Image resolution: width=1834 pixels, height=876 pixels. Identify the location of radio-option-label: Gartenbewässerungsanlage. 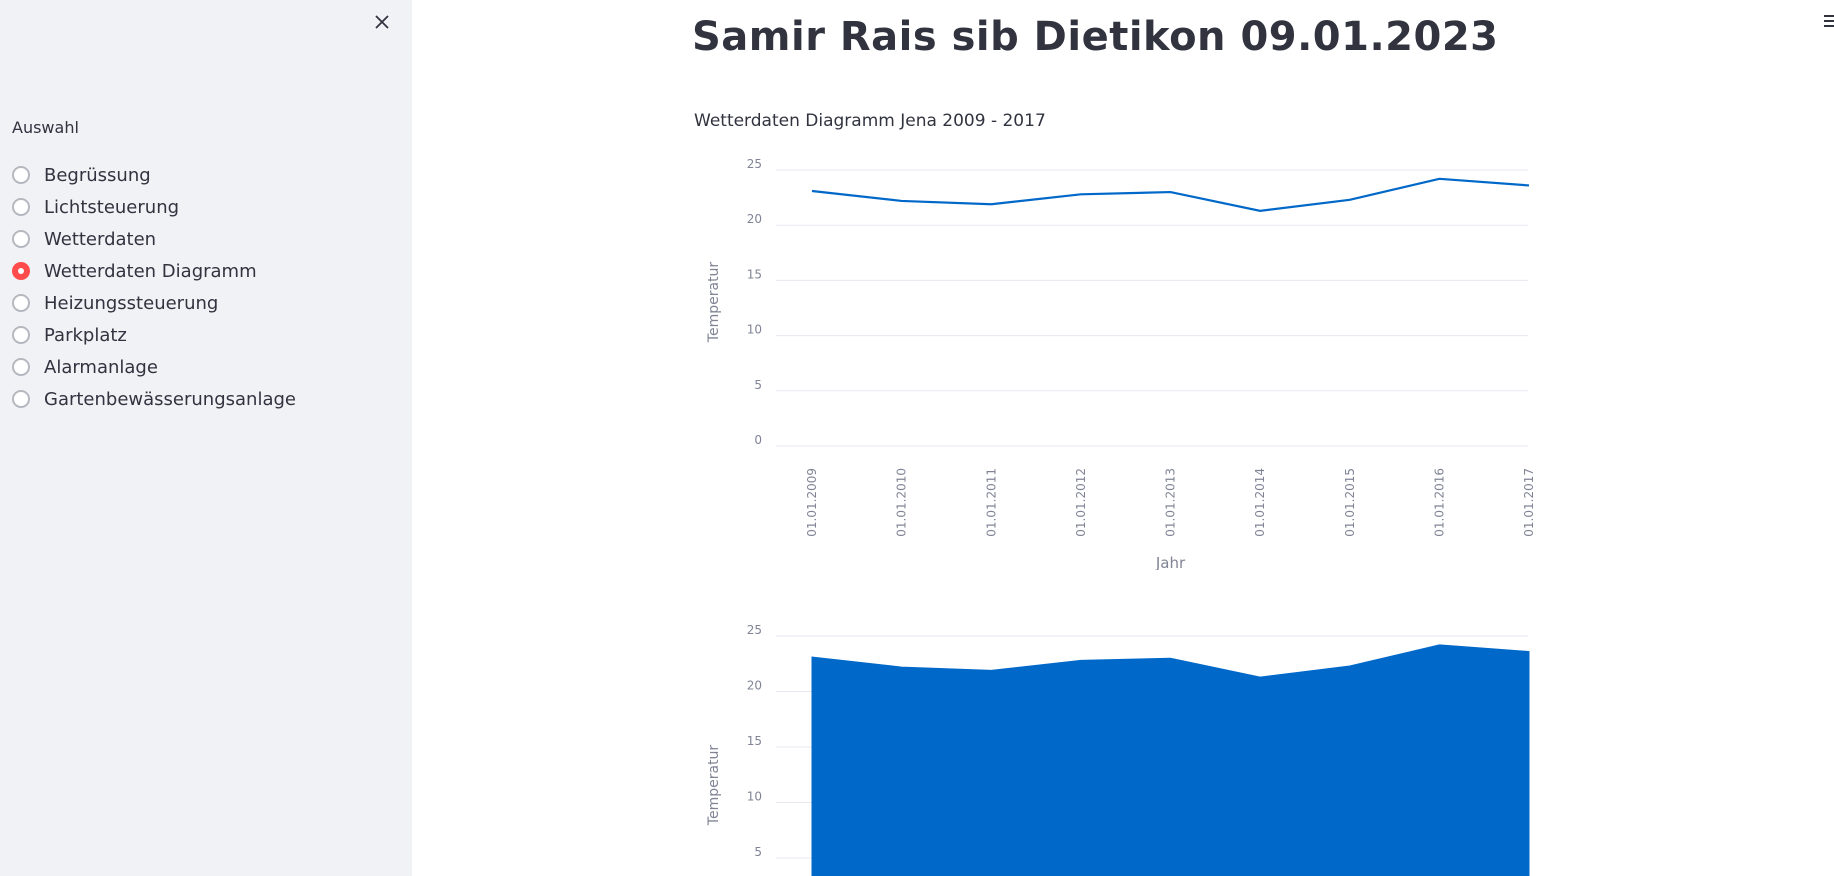
(170, 399).